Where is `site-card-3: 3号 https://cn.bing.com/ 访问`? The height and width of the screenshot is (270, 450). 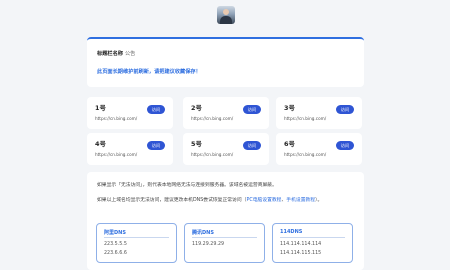 site-card-3: 3号 https://cn.bing.com/ 访问 is located at coordinates (319, 113).